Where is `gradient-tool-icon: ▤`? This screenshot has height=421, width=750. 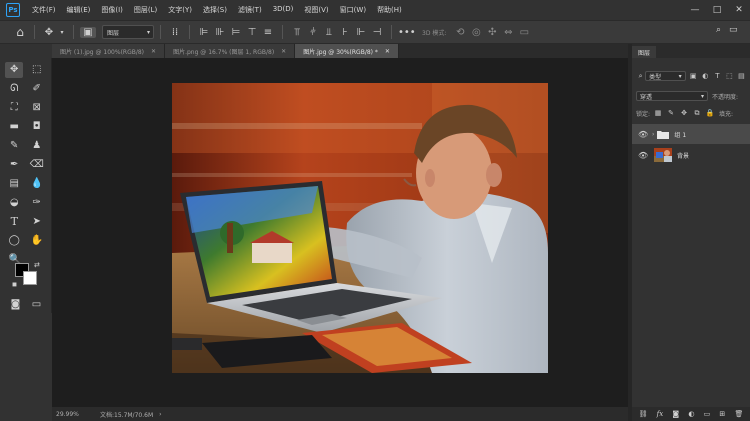
gradient-tool-icon: ▤ is located at coordinates (14, 184).